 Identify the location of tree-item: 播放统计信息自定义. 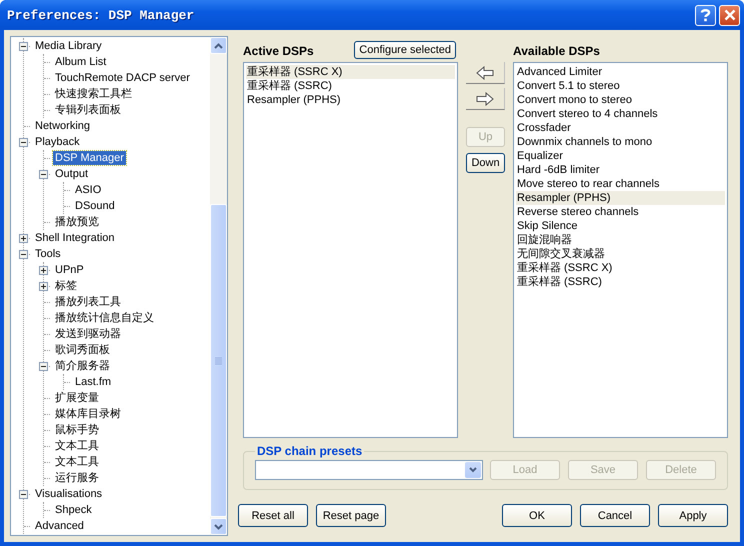
(104, 318).